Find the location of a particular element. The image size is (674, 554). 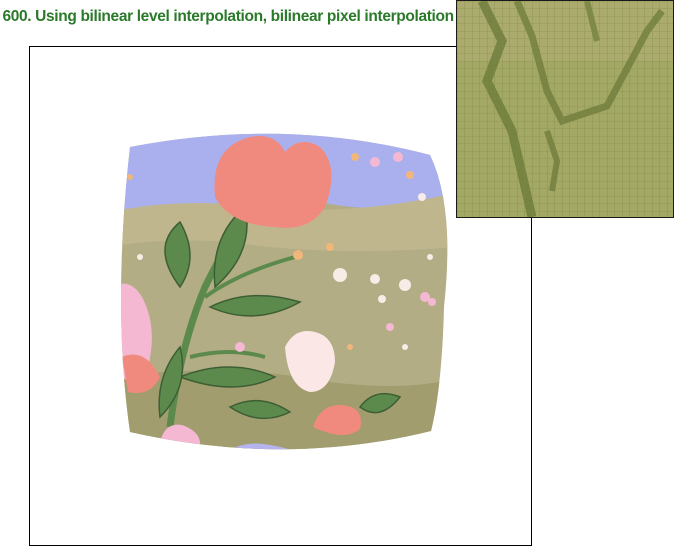

zoom-inset is located at coordinates (565, 109).